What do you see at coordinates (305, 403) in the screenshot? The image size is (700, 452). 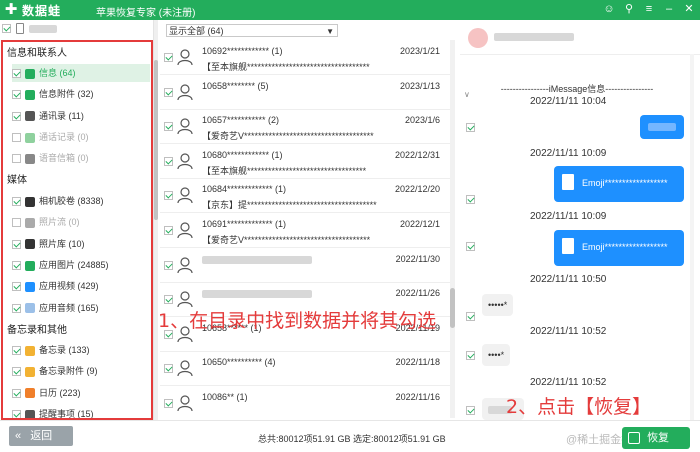 I see `message-thread-row: 10086** (1) 2022/11/16` at bounding box center [305, 403].